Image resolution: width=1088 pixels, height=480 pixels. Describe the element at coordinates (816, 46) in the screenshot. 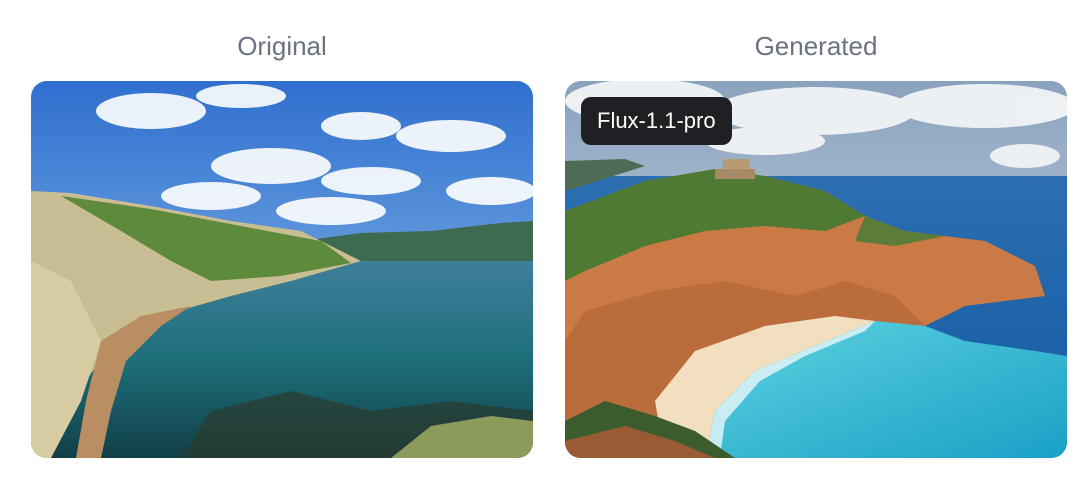

I see `generated-caption: Generated` at that location.